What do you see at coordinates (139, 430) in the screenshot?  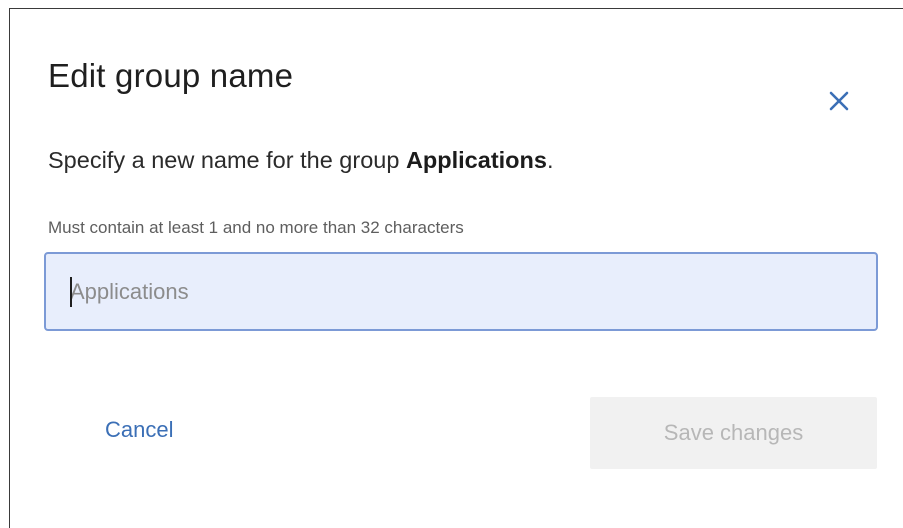 I see `cancel-button: Cancel` at bounding box center [139, 430].